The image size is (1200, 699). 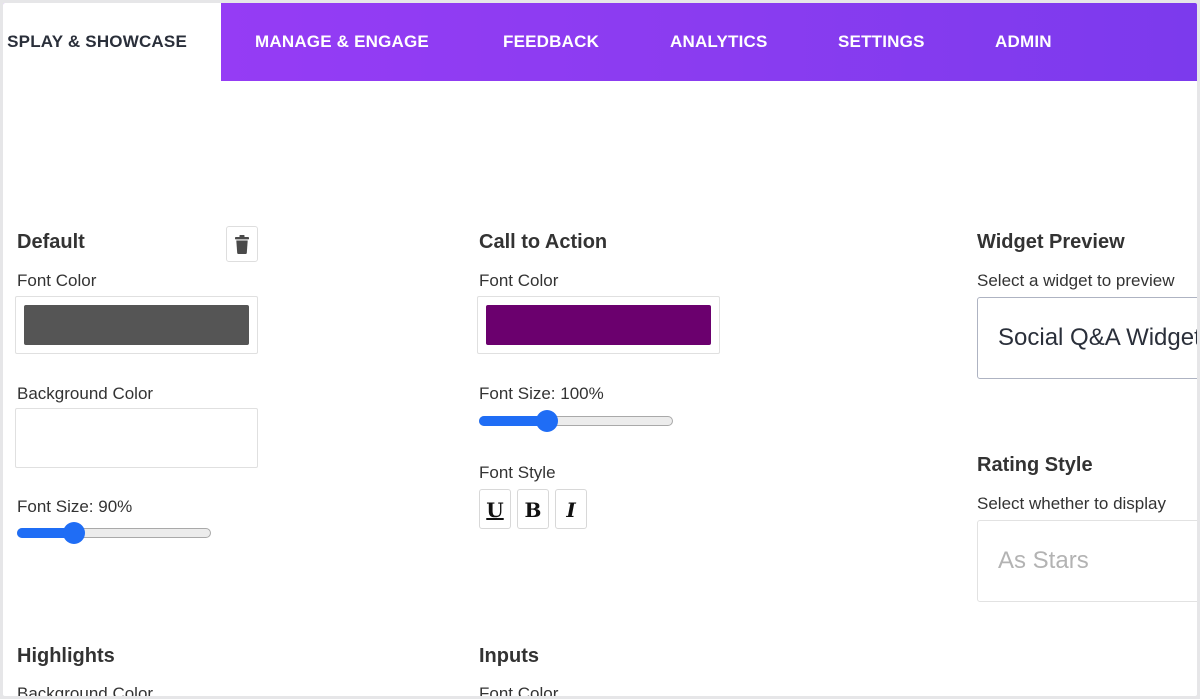 I want to click on tab-analytics: ANALYTICS, so click(x=719, y=42).